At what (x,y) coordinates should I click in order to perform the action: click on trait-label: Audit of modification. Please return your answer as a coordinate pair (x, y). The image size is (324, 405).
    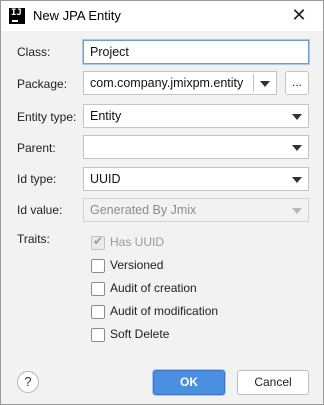
    Looking at the image, I should click on (164, 311).